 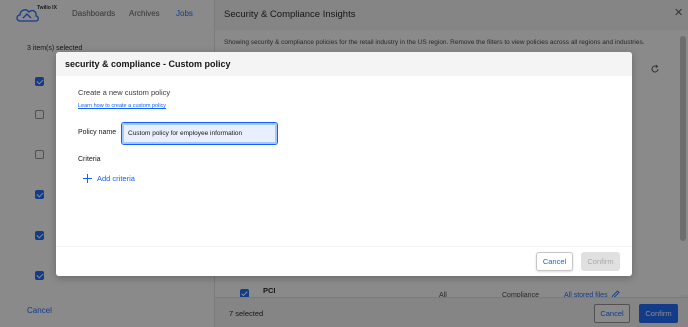 What do you see at coordinates (554, 261) in the screenshot?
I see `modal-cancel-button: Cancel` at bounding box center [554, 261].